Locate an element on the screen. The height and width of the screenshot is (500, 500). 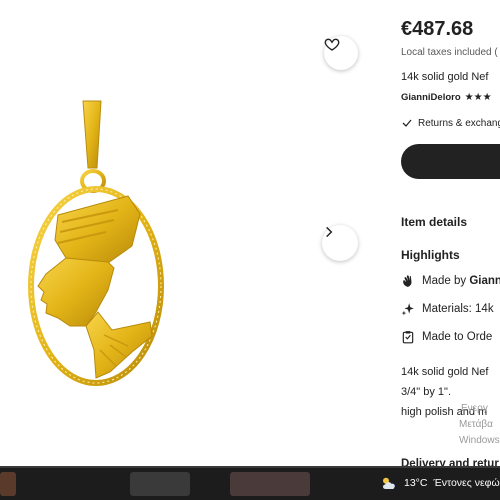
description-line-2: 3/4" by 1". is located at coordinates (426, 392).